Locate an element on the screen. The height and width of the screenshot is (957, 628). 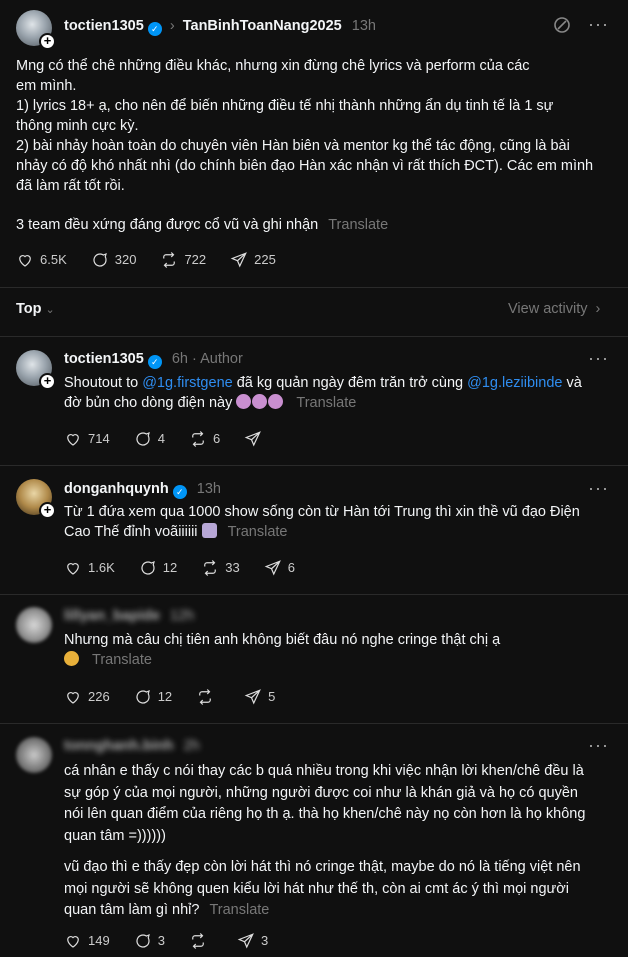
share-count: 3 is located at coordinates (264, 940).